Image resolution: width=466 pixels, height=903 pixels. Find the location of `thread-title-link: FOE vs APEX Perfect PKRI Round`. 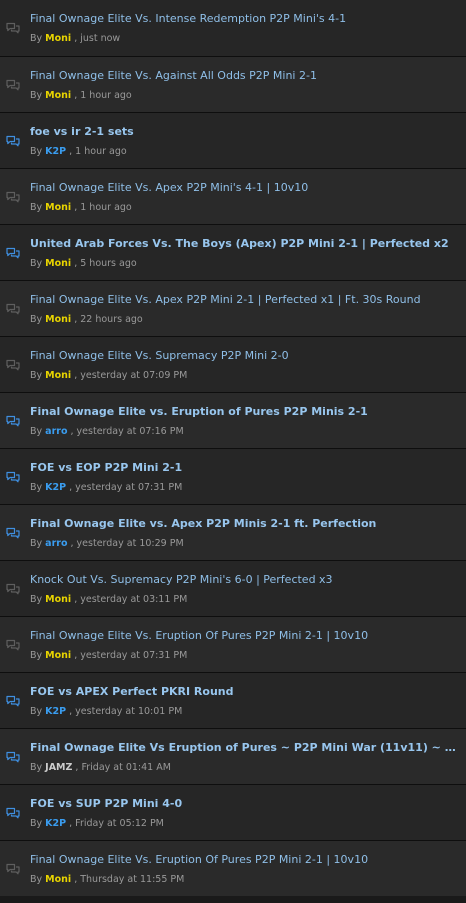

thread-title-link: FOE vs APEX Perfect PKRI Round is located at coordinates (245, 692).